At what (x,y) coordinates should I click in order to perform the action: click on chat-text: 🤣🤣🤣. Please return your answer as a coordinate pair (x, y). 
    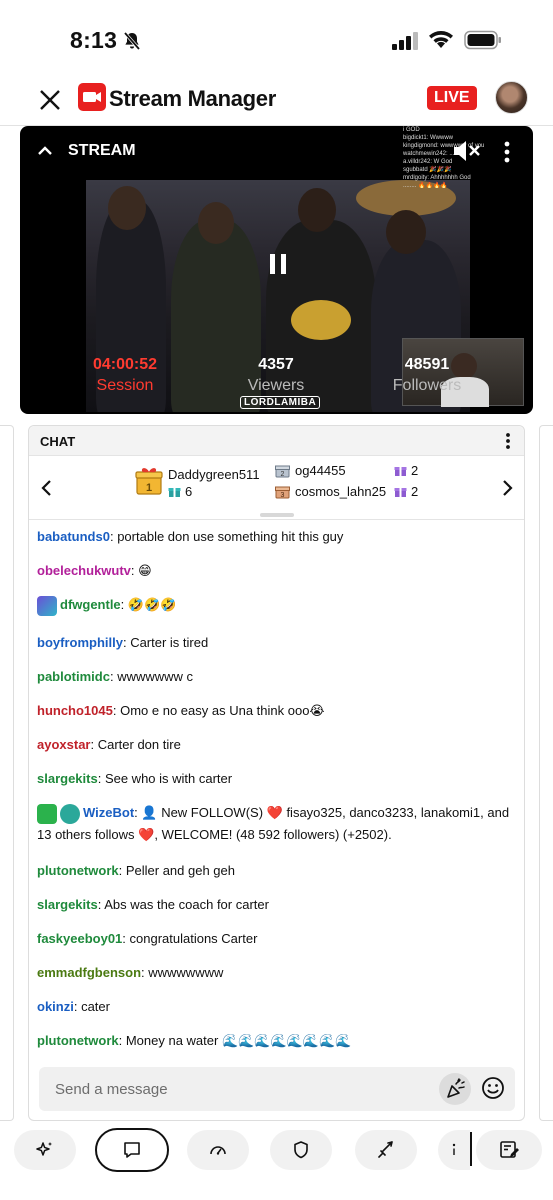
    Looking at the image, I should click on (152, 604).